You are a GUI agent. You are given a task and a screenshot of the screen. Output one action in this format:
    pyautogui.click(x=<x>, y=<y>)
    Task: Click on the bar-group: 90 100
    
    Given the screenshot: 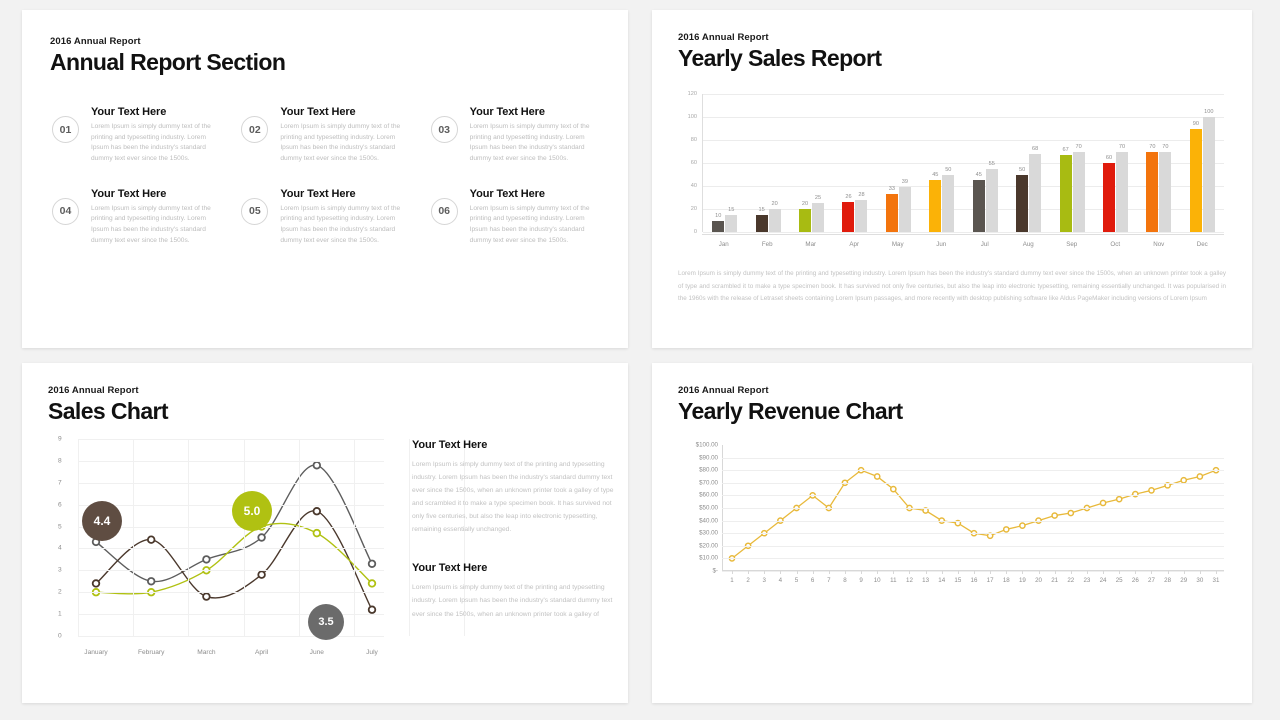 What is the action you would take?
    pyautogui.click(x=1202, y=163)
    